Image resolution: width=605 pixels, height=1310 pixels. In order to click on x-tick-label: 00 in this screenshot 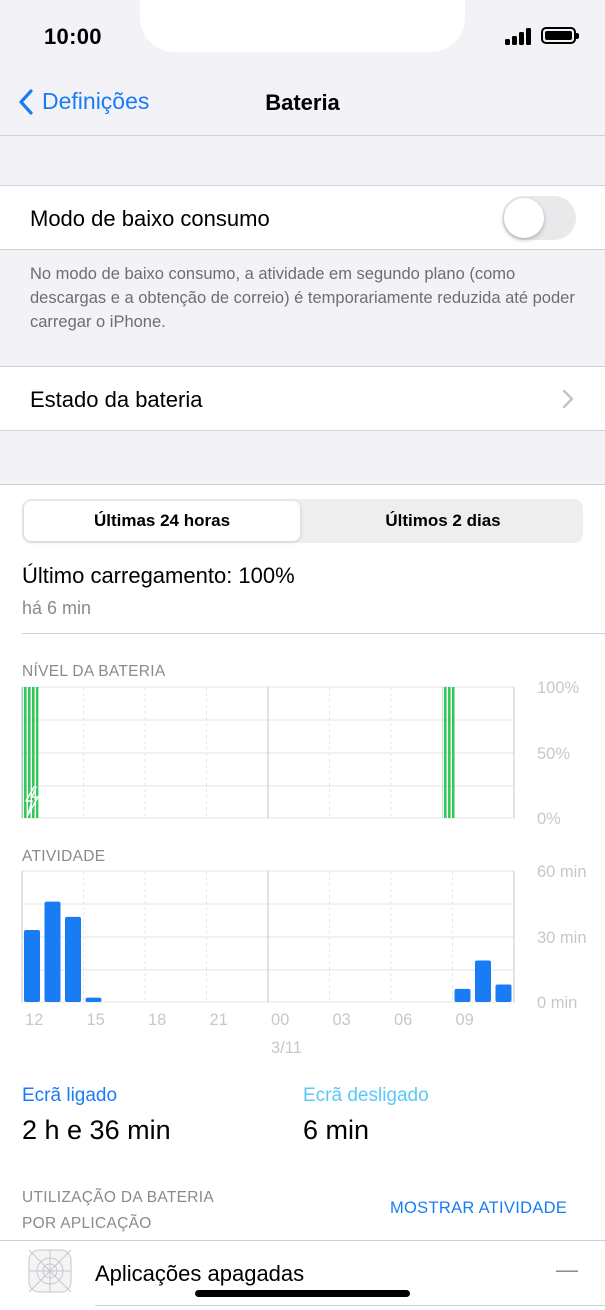, I will do `click(280, 1020)`.